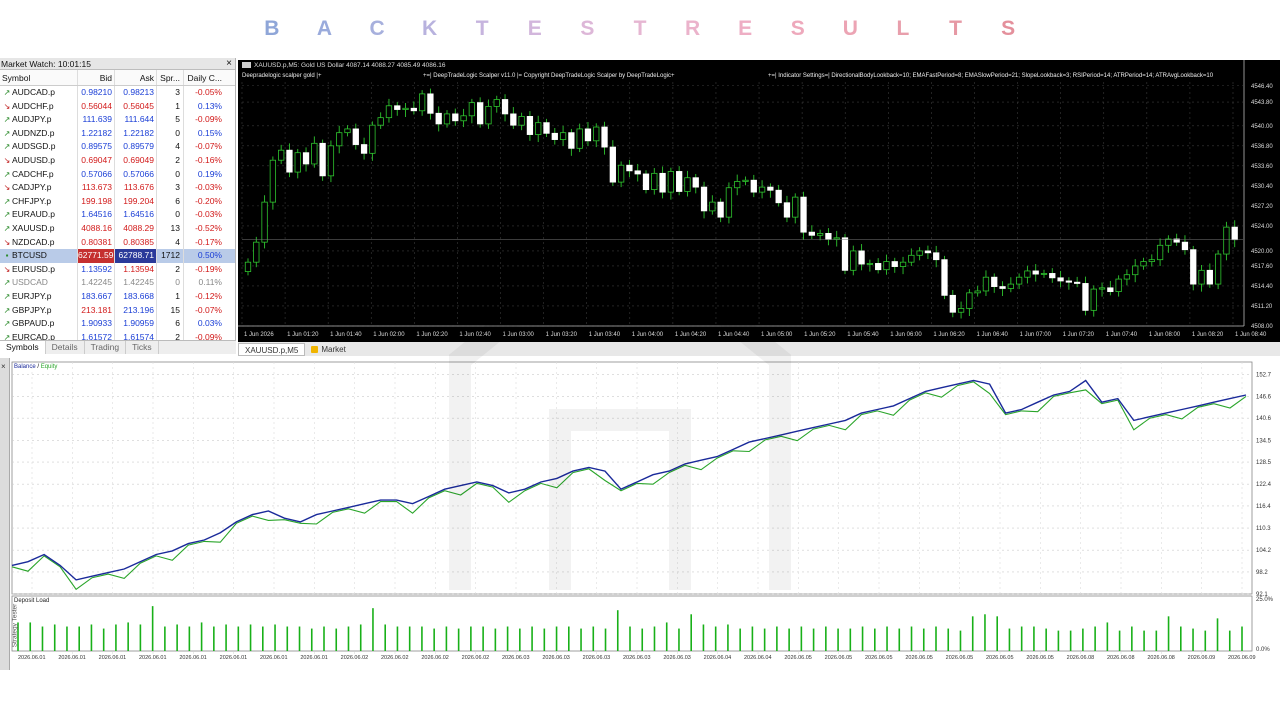  Describe the element at coordinates (136, 133) in the screenshot. I see `ask-cell: 1.22182` at that location.